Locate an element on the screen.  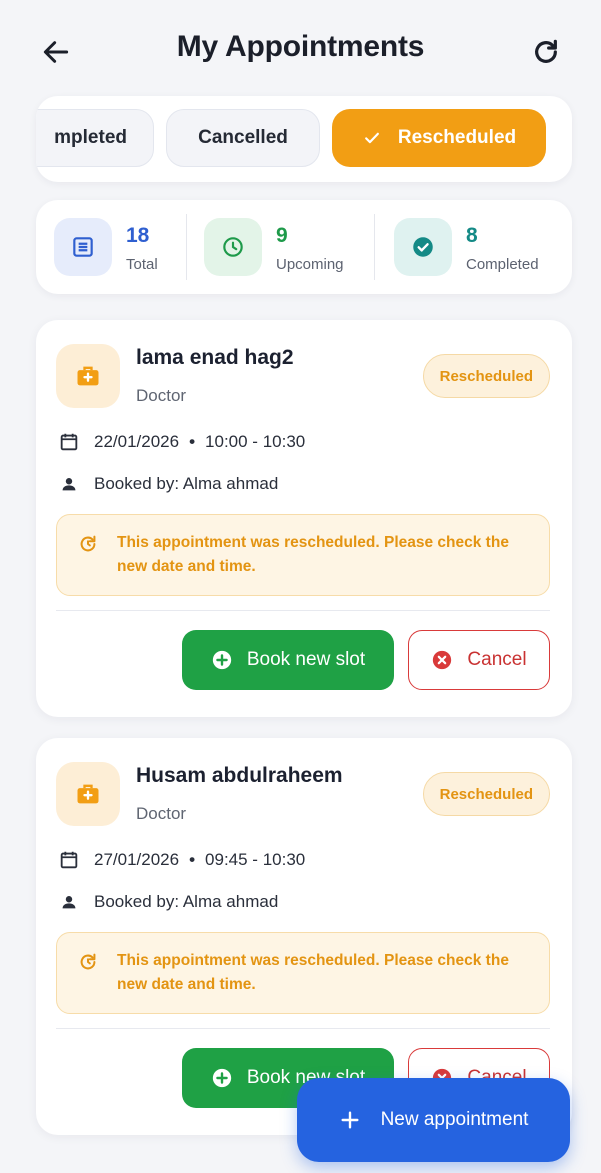
filter-chip-label: Cancelled is located at coordinates (243, 137).